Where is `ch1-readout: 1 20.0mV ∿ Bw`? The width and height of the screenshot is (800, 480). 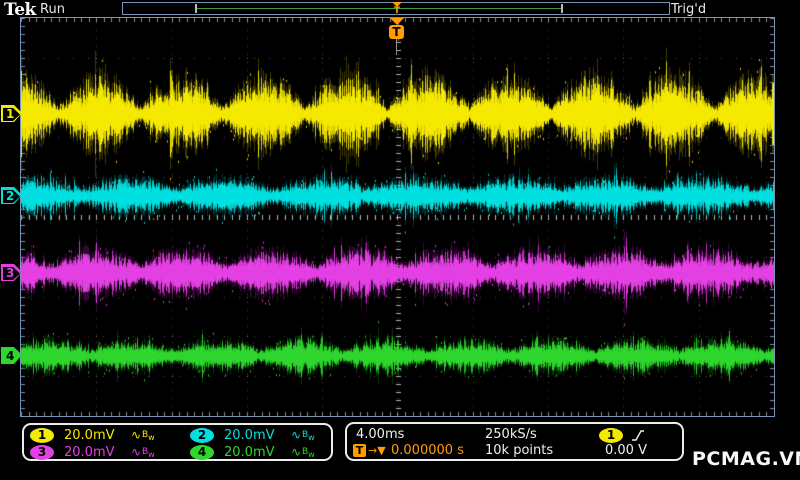 ch1-readout: 1 20.0mV ∿ Bw is located at coordinates (105, 436).